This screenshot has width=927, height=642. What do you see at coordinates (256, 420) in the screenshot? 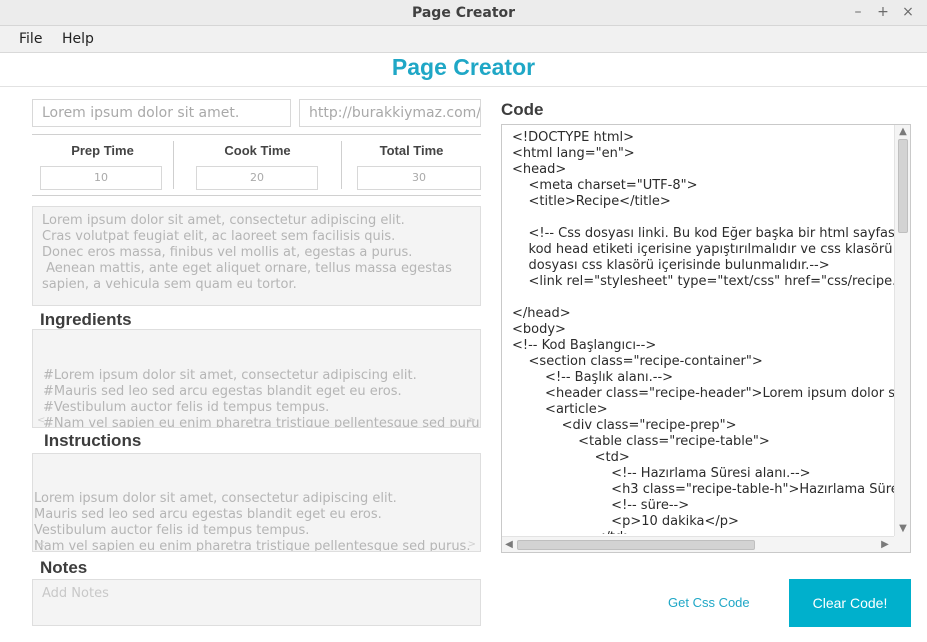
I see `ingredients-scrollbar: < >` at bounding box center [256, 420].